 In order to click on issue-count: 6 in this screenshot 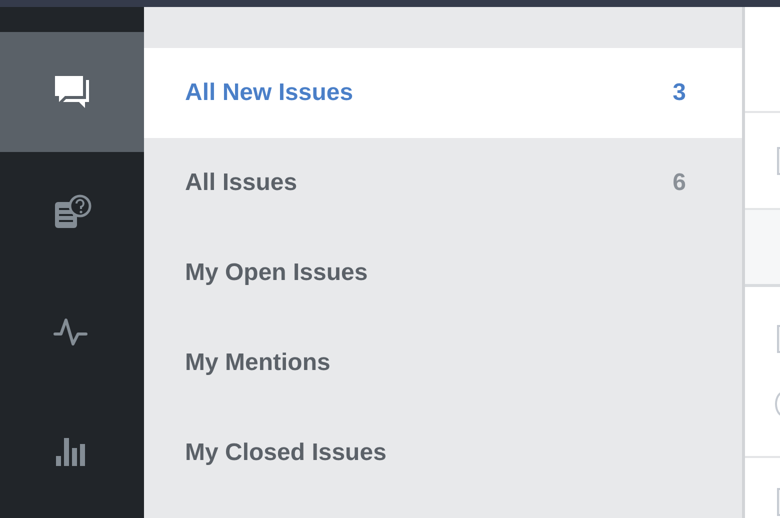, I will do `click(679, 183)`.